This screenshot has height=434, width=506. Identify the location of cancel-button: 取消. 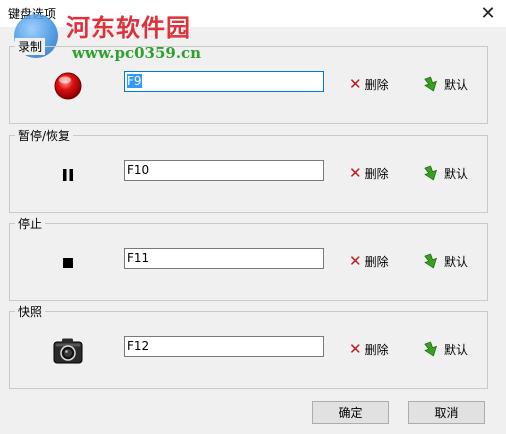
(446, 412).